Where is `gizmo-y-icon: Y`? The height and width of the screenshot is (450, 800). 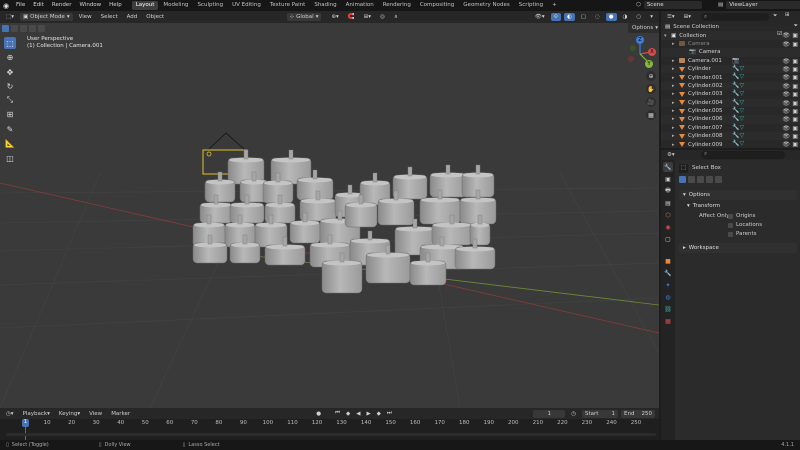 gizmo-y-icon: Y is located at coordinates (649, 64).